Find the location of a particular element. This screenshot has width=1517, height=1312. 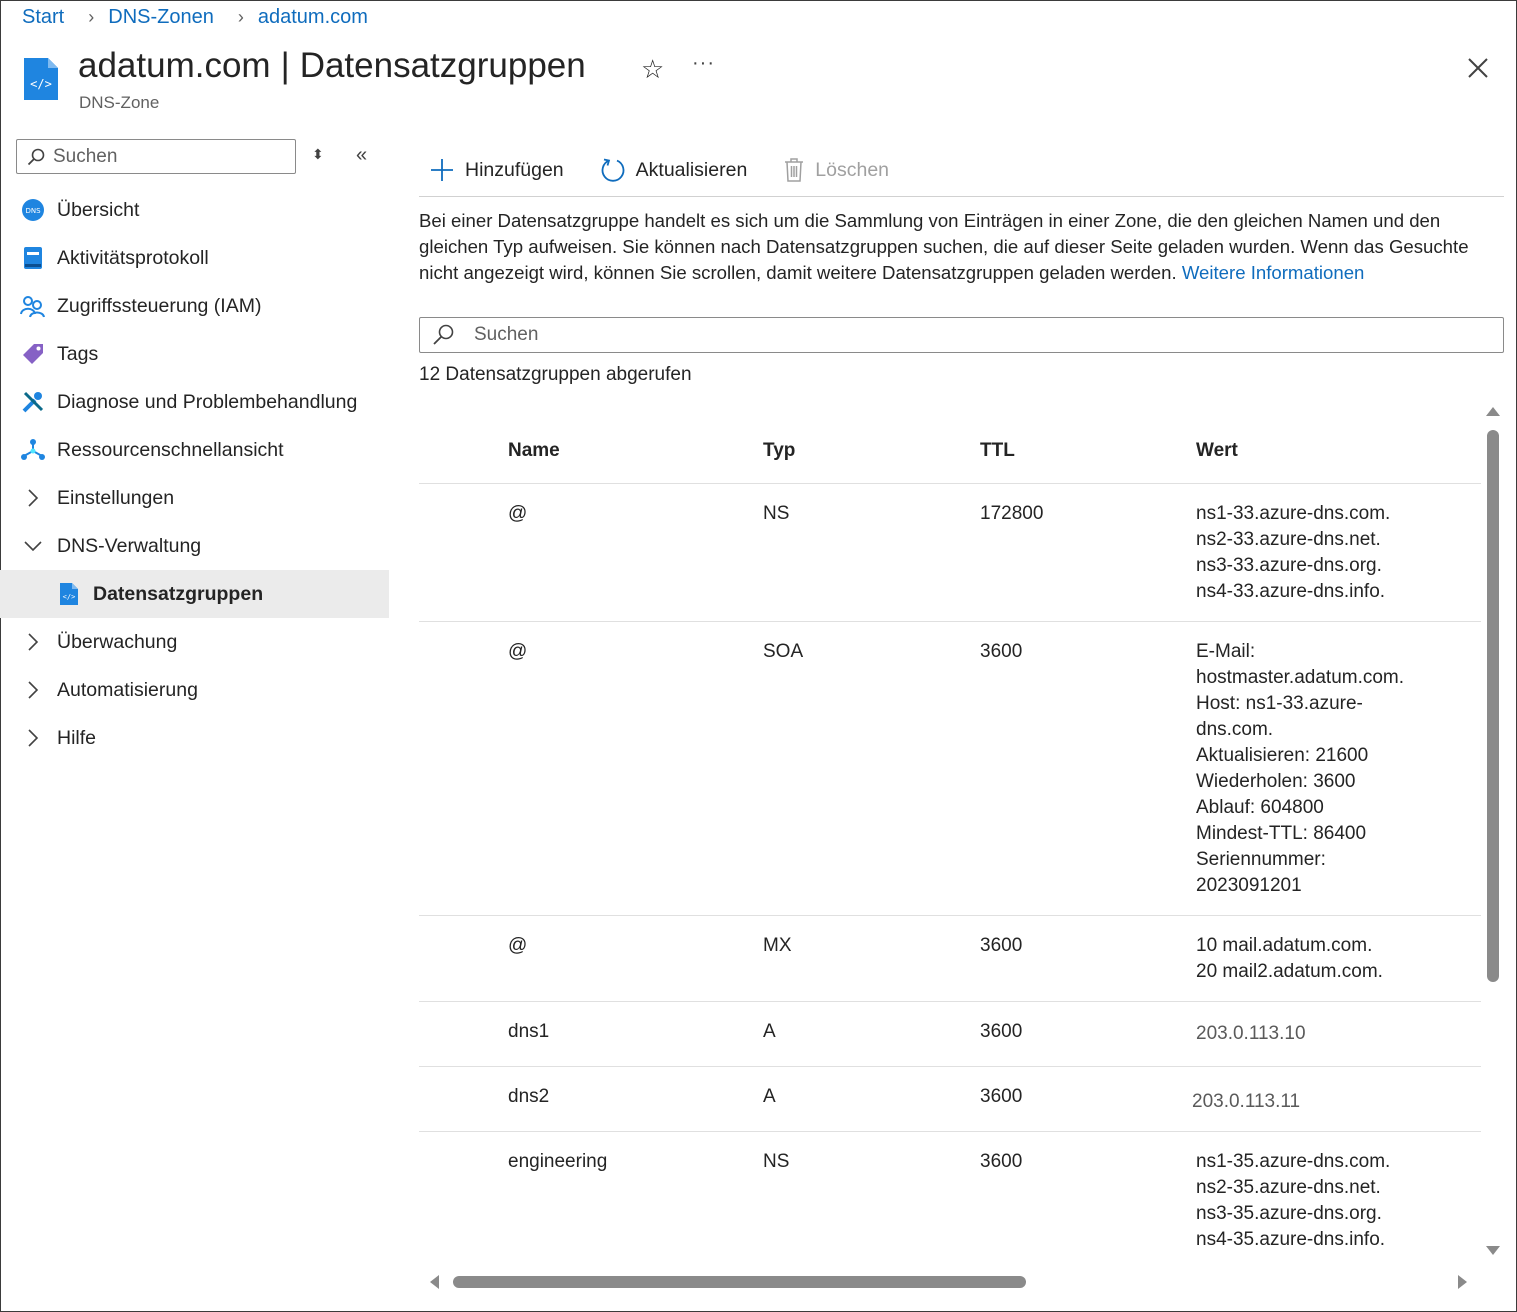

sidebar-item-label: Ressourcenschnellansicht is located at coordinates (170, 449).